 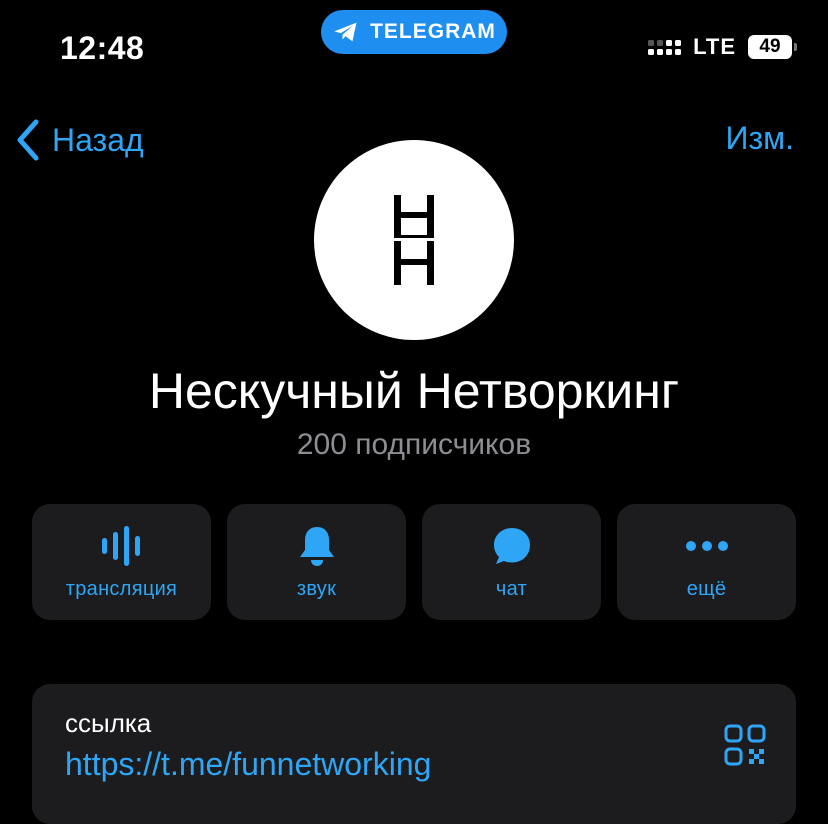 I want to click on qr-code-icon, so click(x=745, y=745).